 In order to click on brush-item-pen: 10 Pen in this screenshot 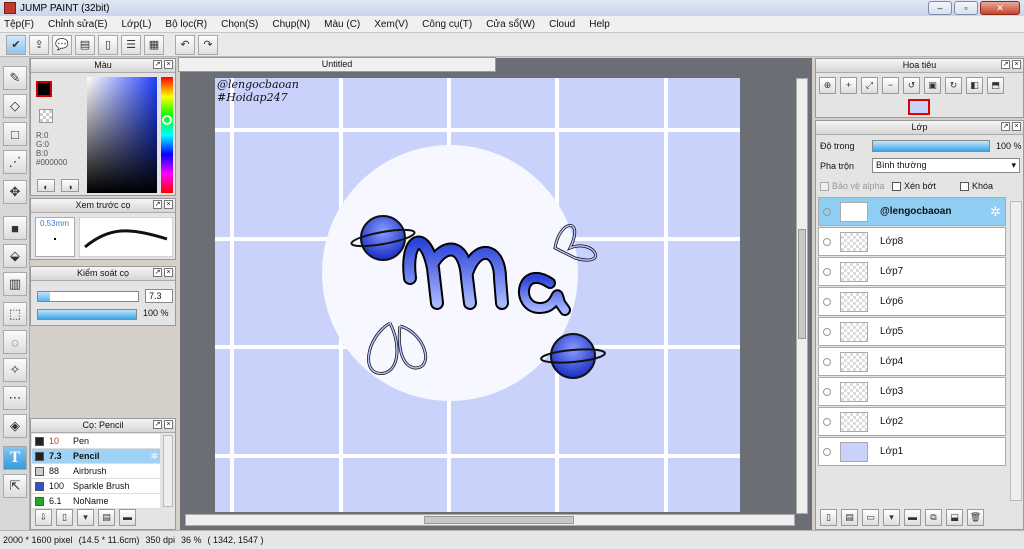, I will do `click(96, 441)`.